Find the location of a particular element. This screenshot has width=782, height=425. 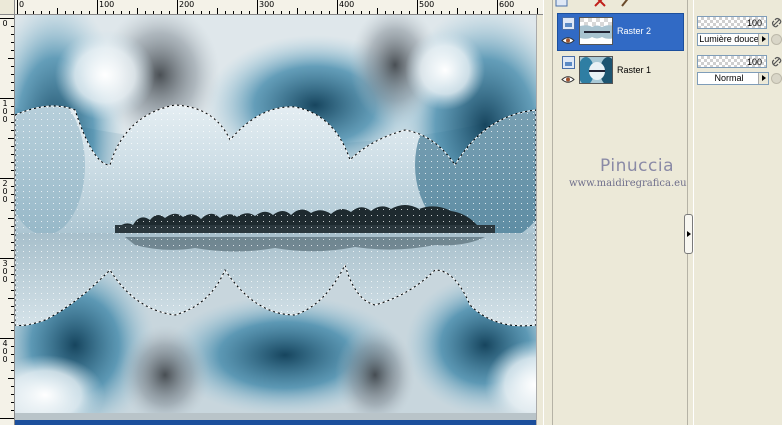

layer-row-raster-1: Raster 1 is located at coordinates (620, 71).